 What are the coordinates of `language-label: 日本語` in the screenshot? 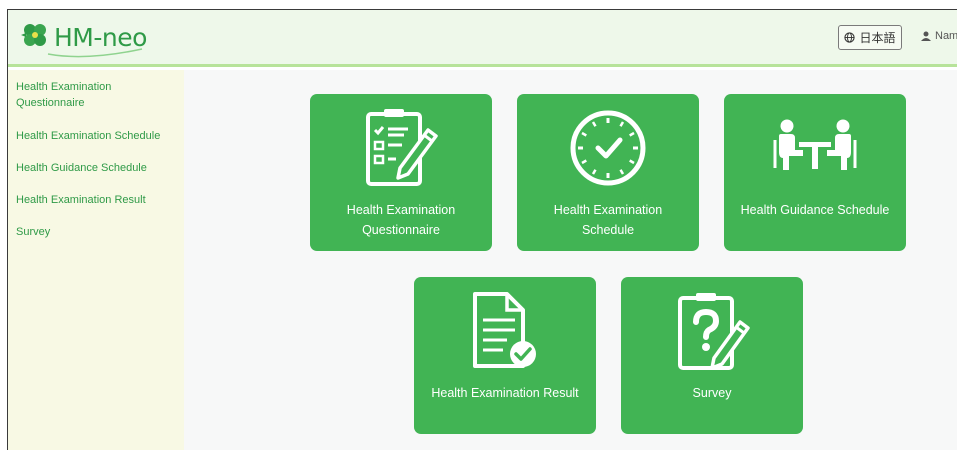 It's located at (877, 38).